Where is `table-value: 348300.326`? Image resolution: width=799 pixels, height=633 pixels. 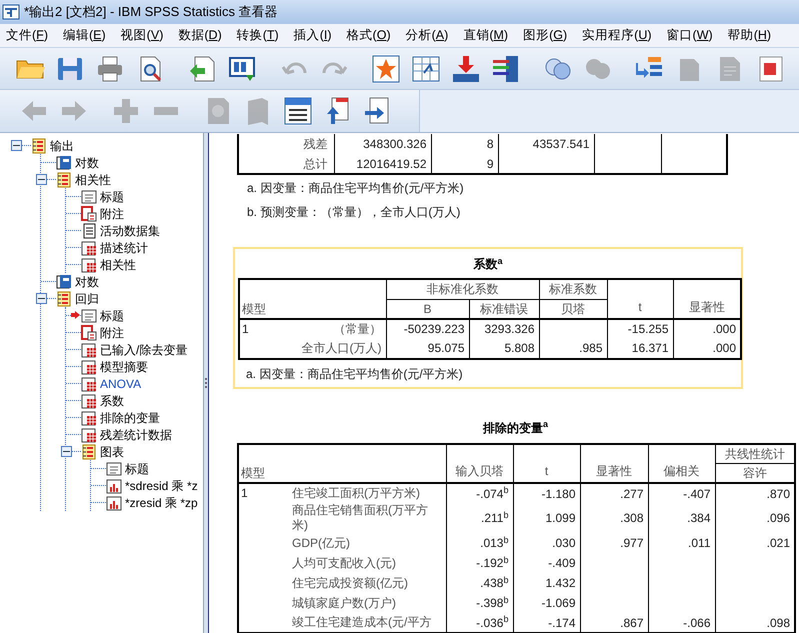 table-value: 348300.326 is located at coordinates (394, 144).